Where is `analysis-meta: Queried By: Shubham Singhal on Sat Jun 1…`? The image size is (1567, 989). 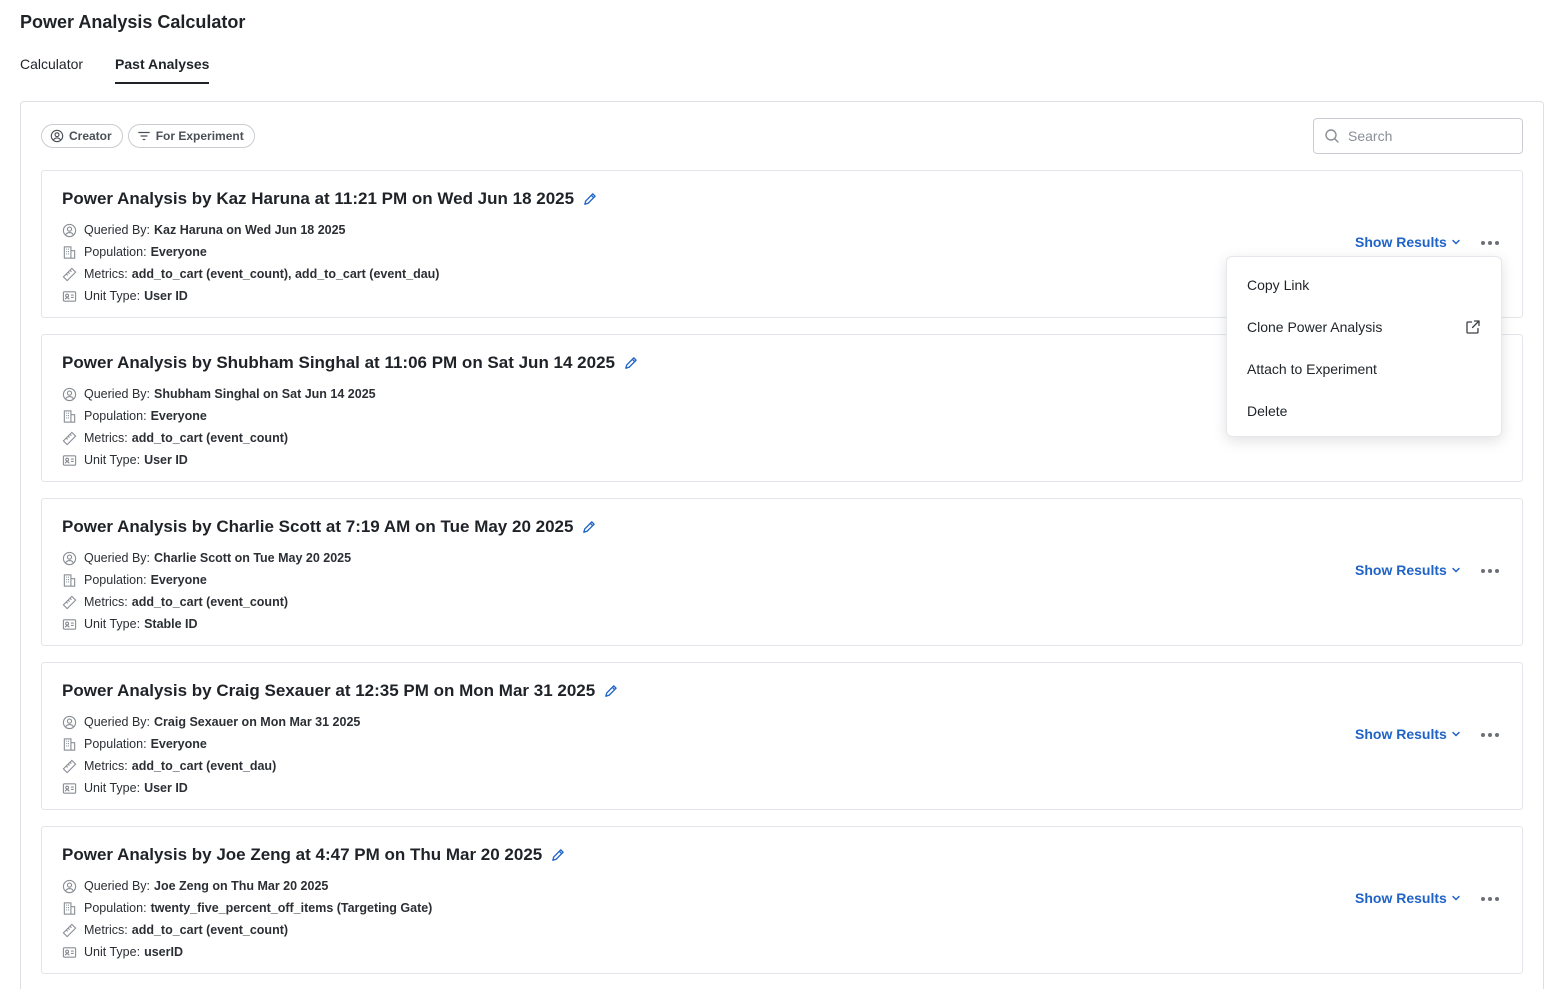
analysis-meta: Queried By: Shubham Singhal on Sat Jun 1… is located at coordinates (219, 427).